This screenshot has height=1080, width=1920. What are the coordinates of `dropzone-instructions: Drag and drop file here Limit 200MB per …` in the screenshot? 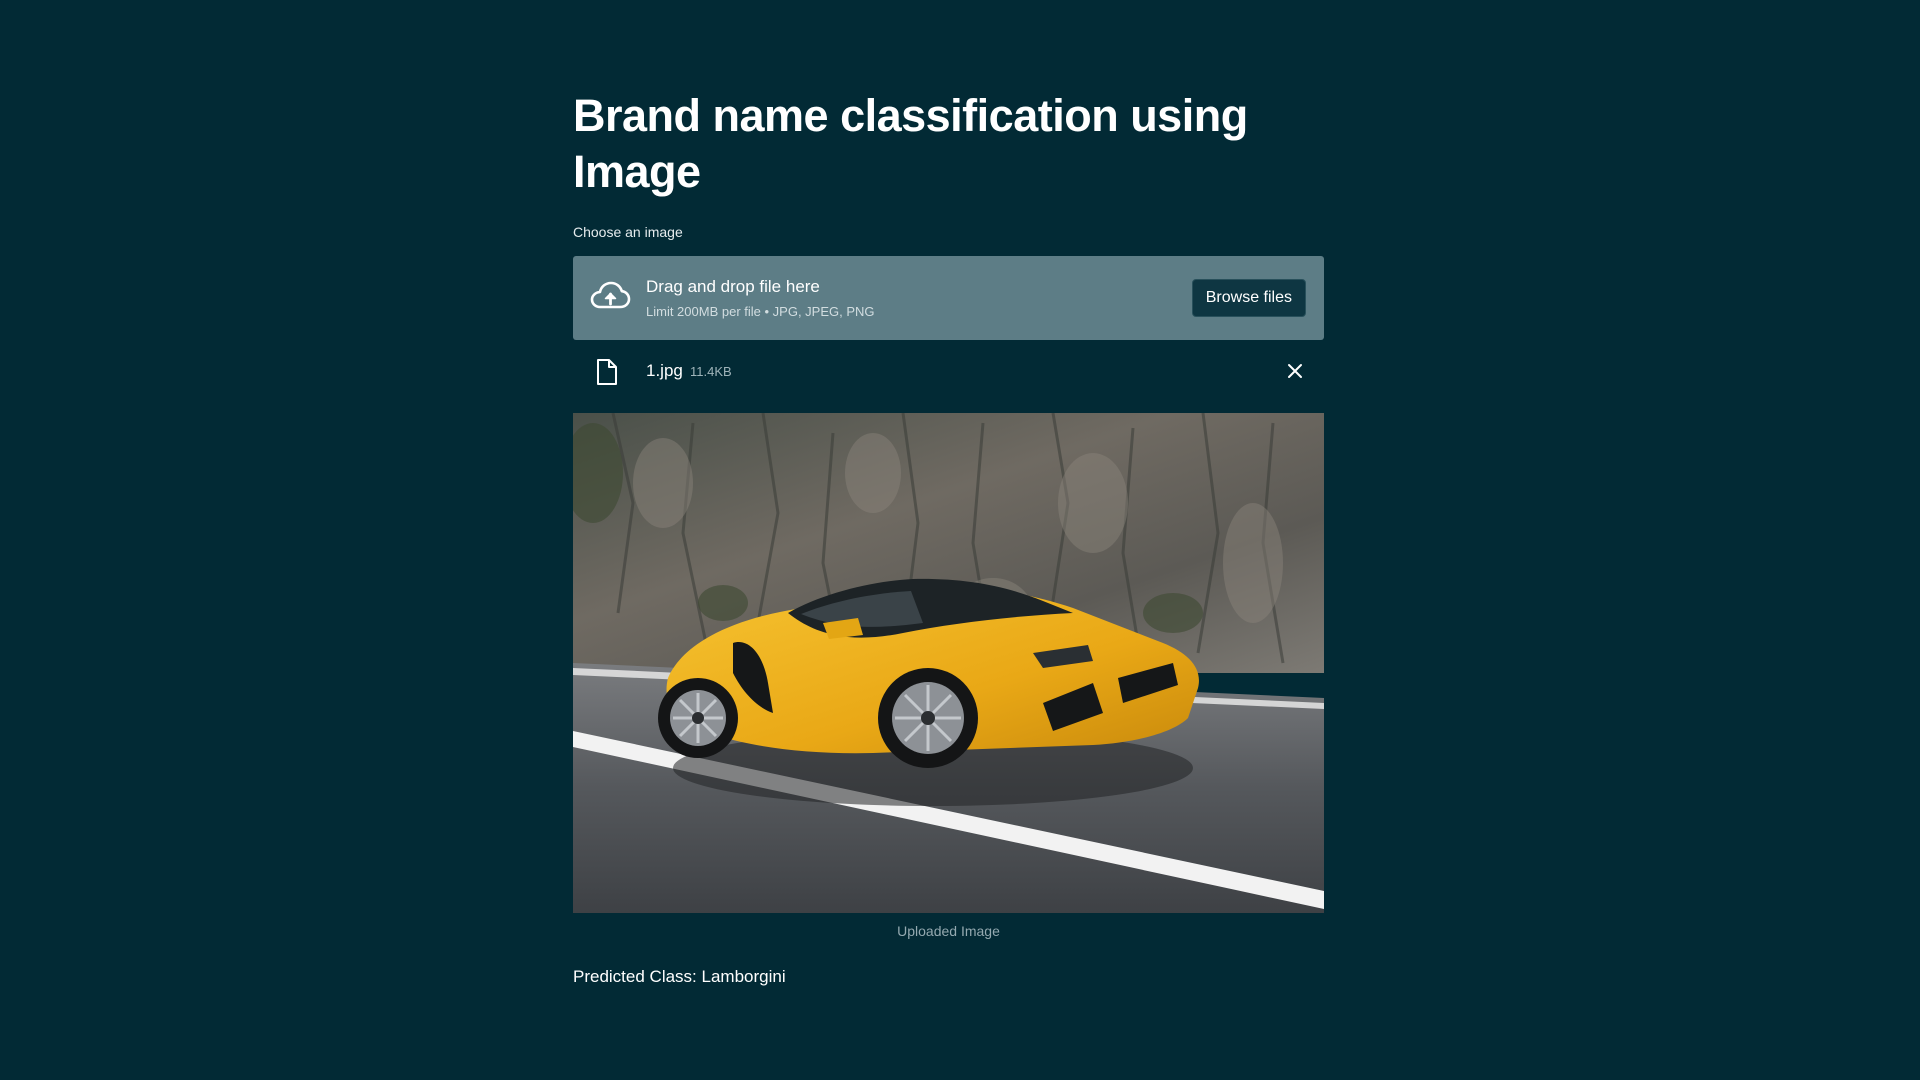 It's located at (760, 298).